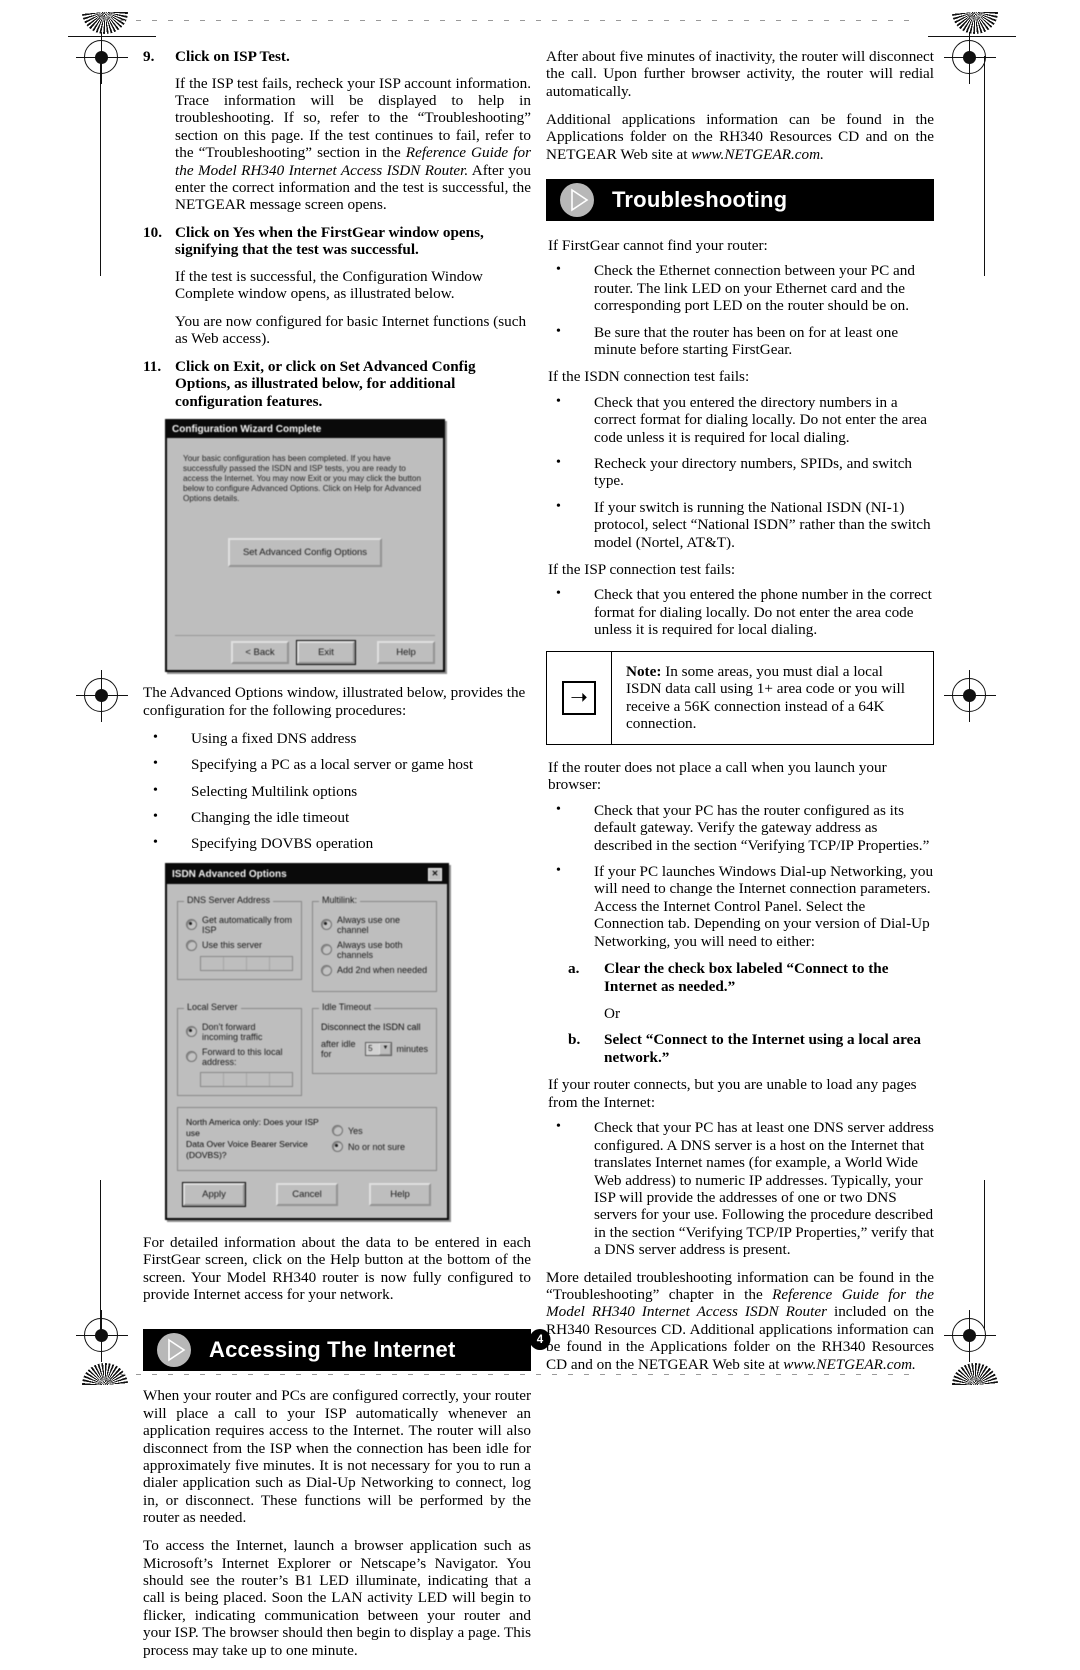 This screenshot has width=1080, height=1670. I want to click on idle-timeout-spinner: 5 ▼, so click(379, 1048).